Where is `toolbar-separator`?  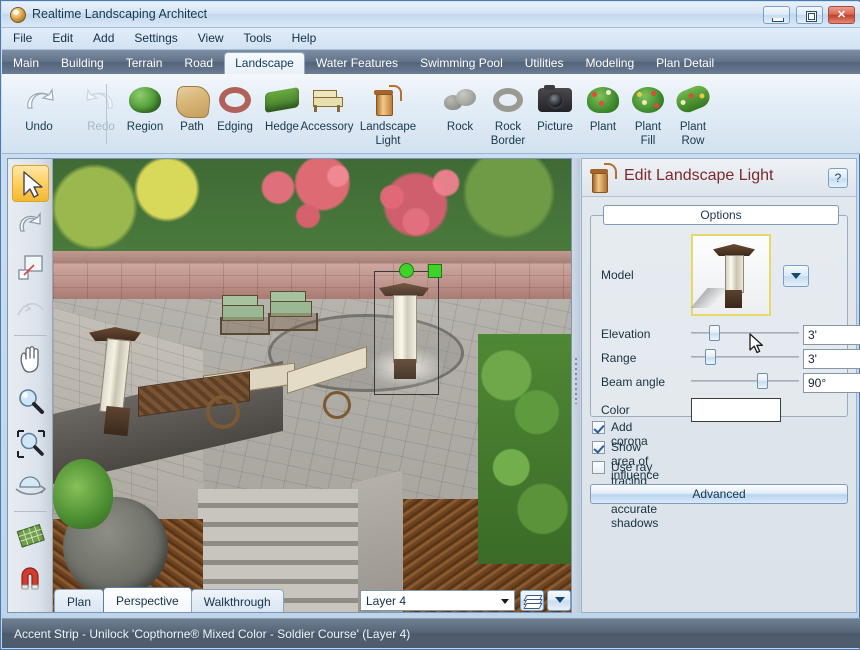 toolbar-separator is located at coordinates (106, 114).